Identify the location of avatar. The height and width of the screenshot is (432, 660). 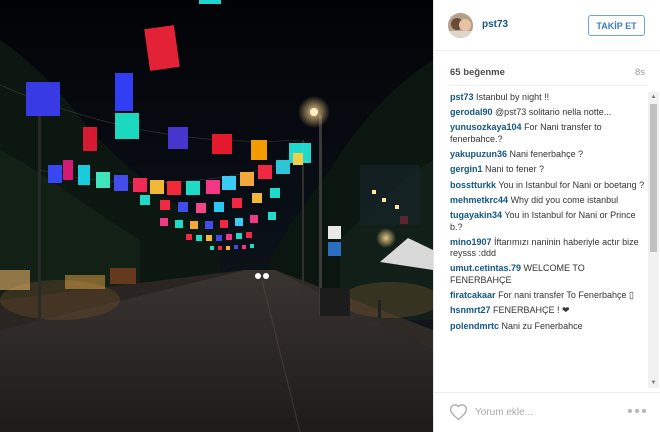
(460, 25).